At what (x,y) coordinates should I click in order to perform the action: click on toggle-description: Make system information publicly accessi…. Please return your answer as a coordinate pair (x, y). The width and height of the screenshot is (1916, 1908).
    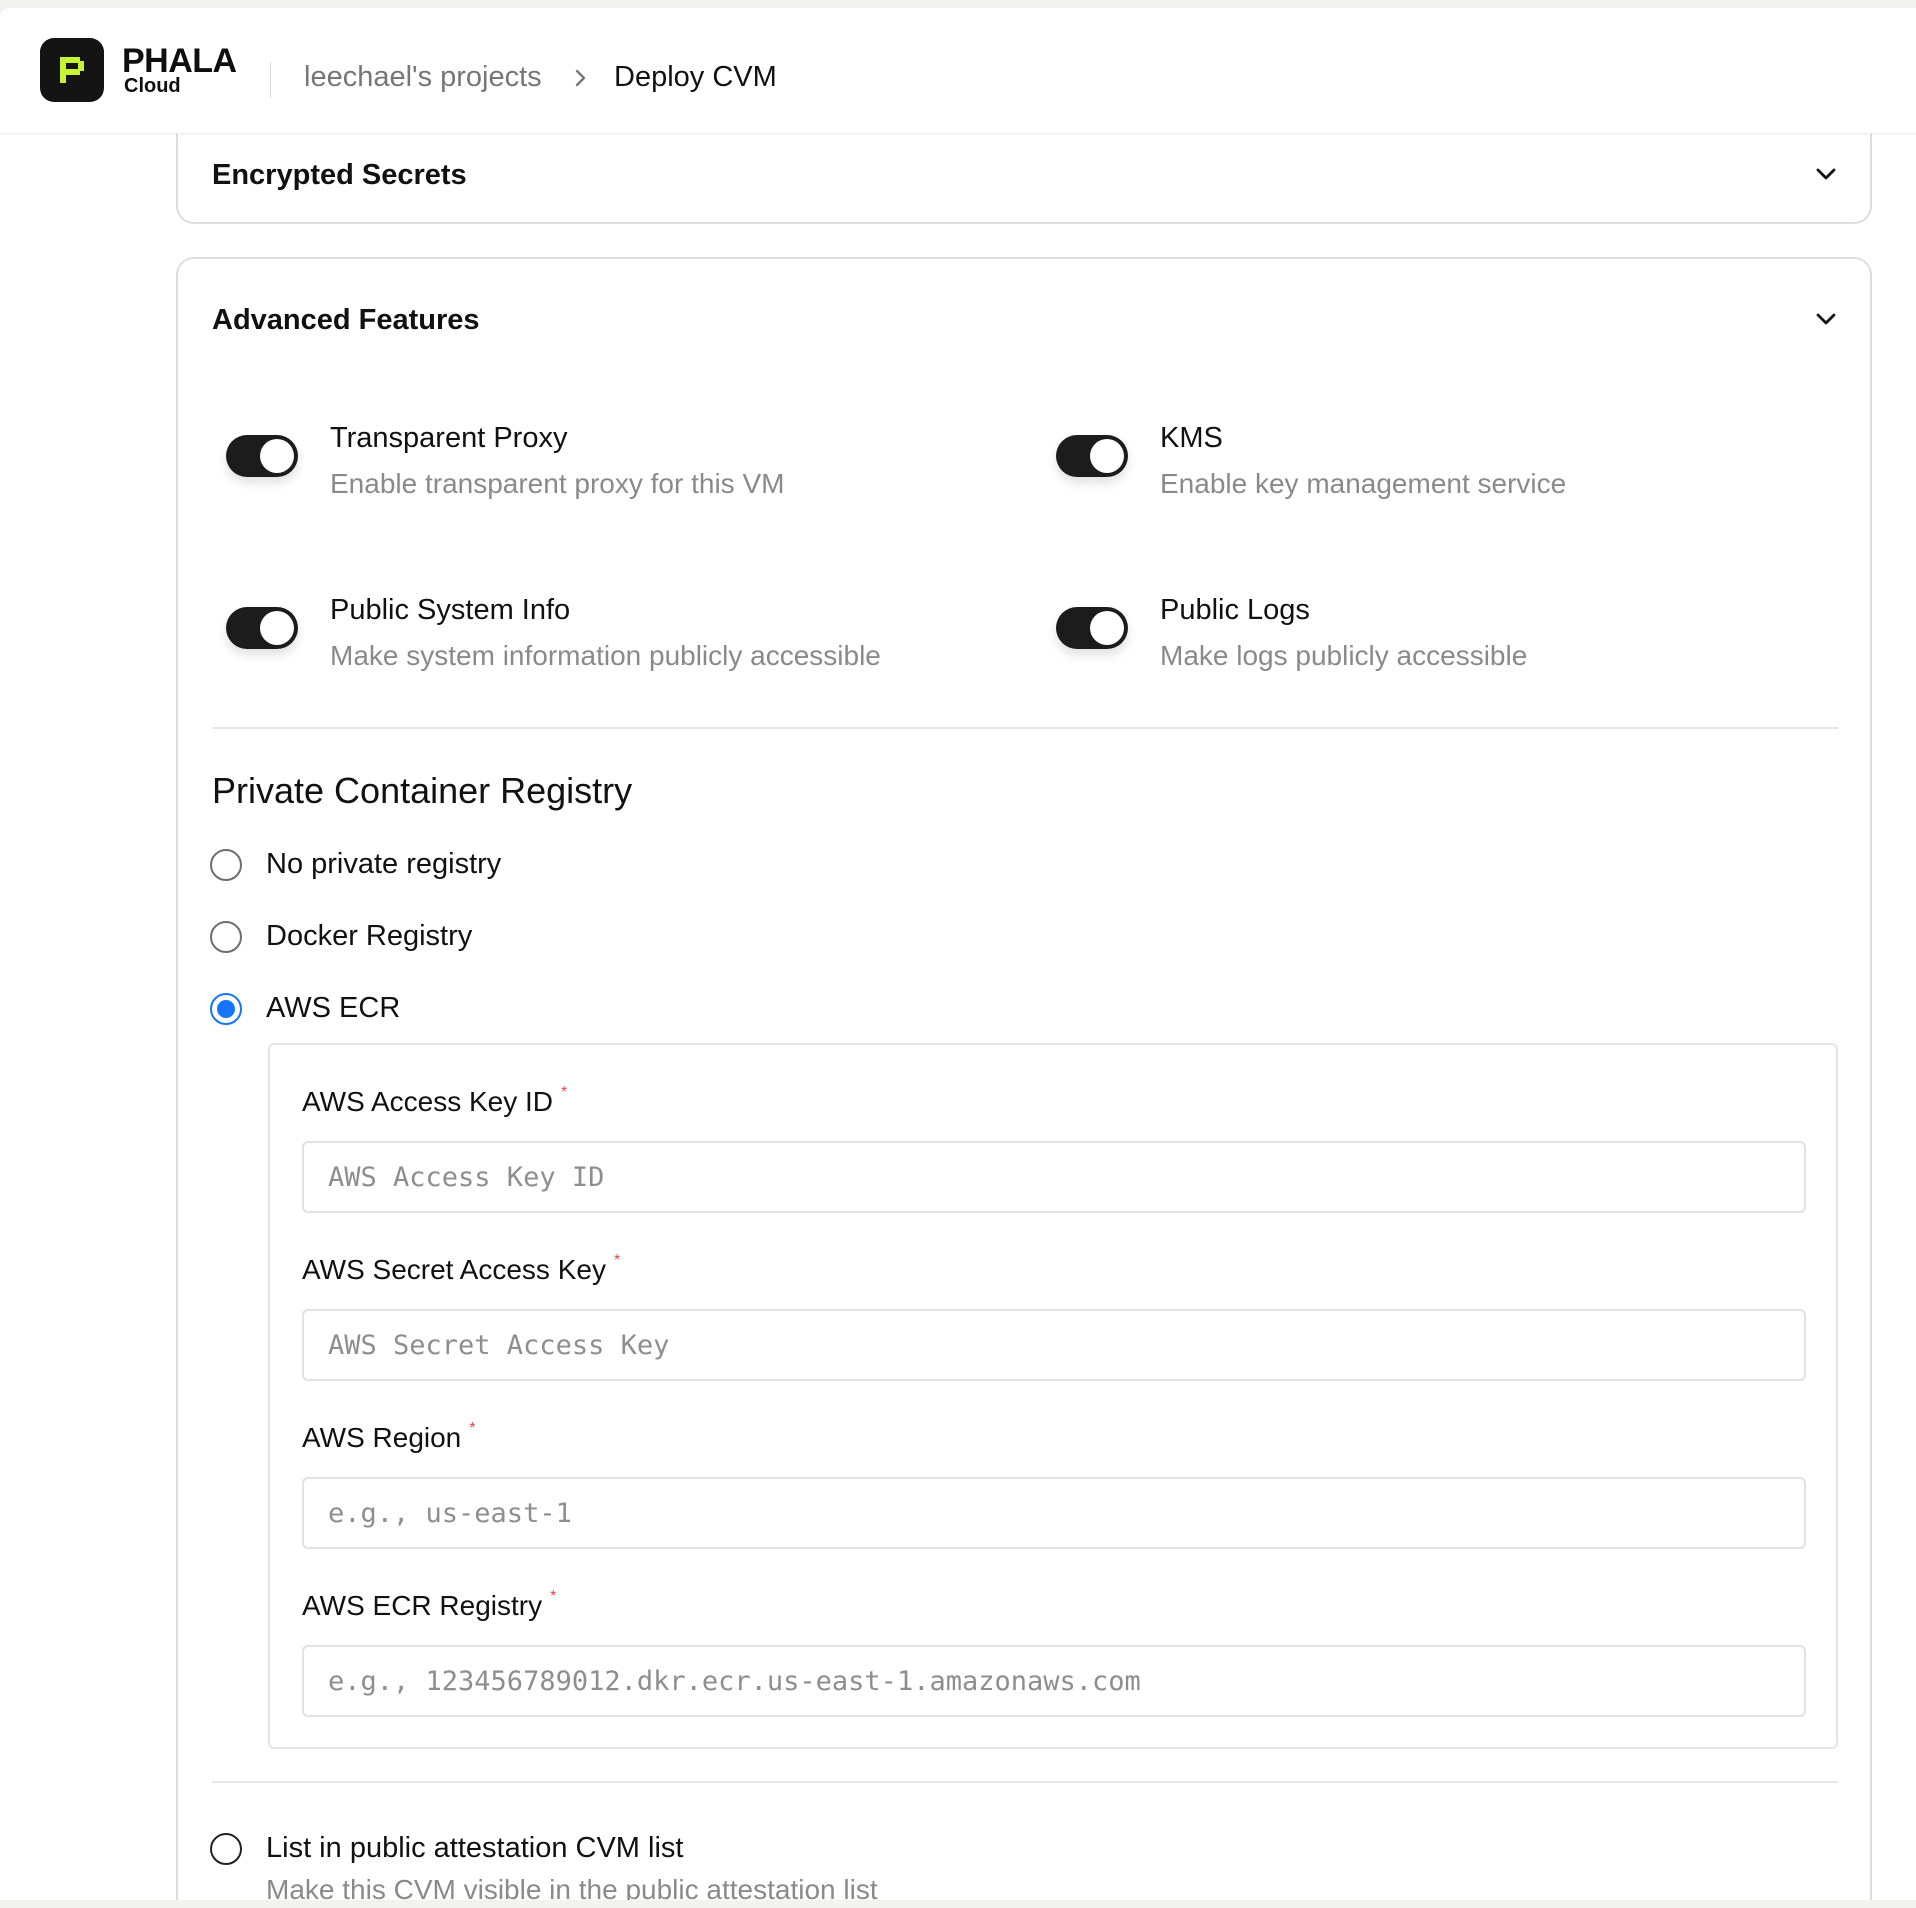
    Looking at the image, I should click on (605, 655).